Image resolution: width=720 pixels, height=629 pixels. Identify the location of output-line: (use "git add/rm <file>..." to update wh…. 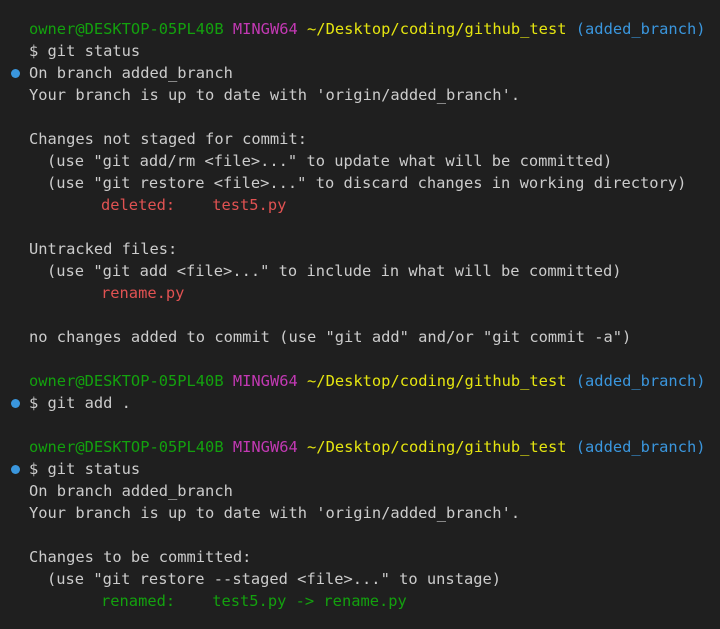
(360, 161).